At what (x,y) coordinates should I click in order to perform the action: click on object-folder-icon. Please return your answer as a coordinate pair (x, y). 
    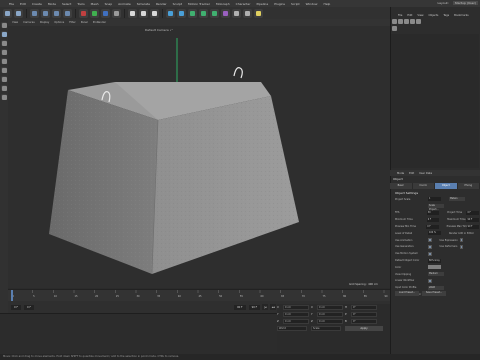
    Looking at the image, I should click on (394, 28).